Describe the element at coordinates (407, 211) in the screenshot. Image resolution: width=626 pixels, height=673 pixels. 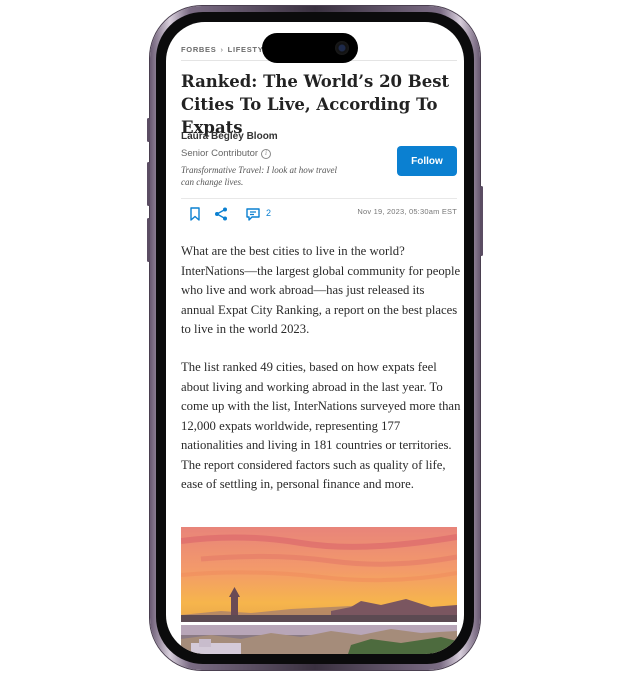
I see `publish-date: Nov 19, 2023, 05:30am EST` at that location.